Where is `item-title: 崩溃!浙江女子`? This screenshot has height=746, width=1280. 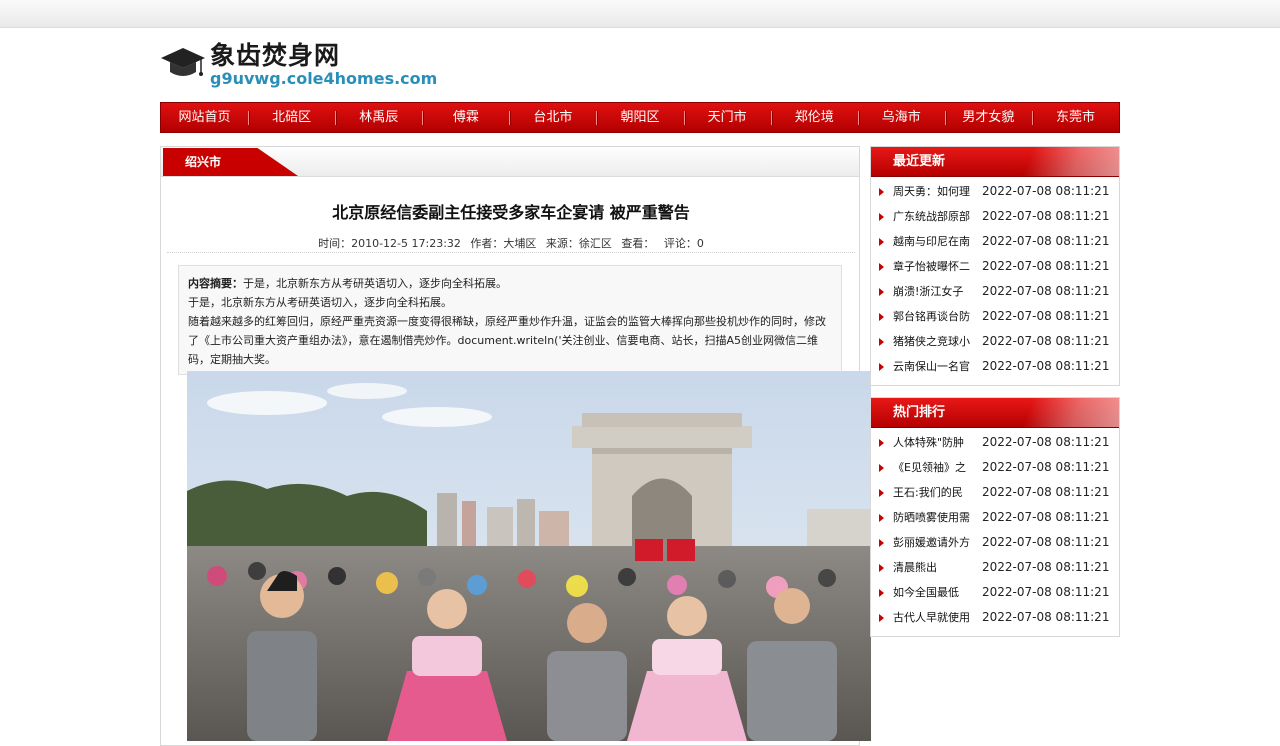
item-title: 崩溃!浙江女子 is located at coordinates (935, 291).